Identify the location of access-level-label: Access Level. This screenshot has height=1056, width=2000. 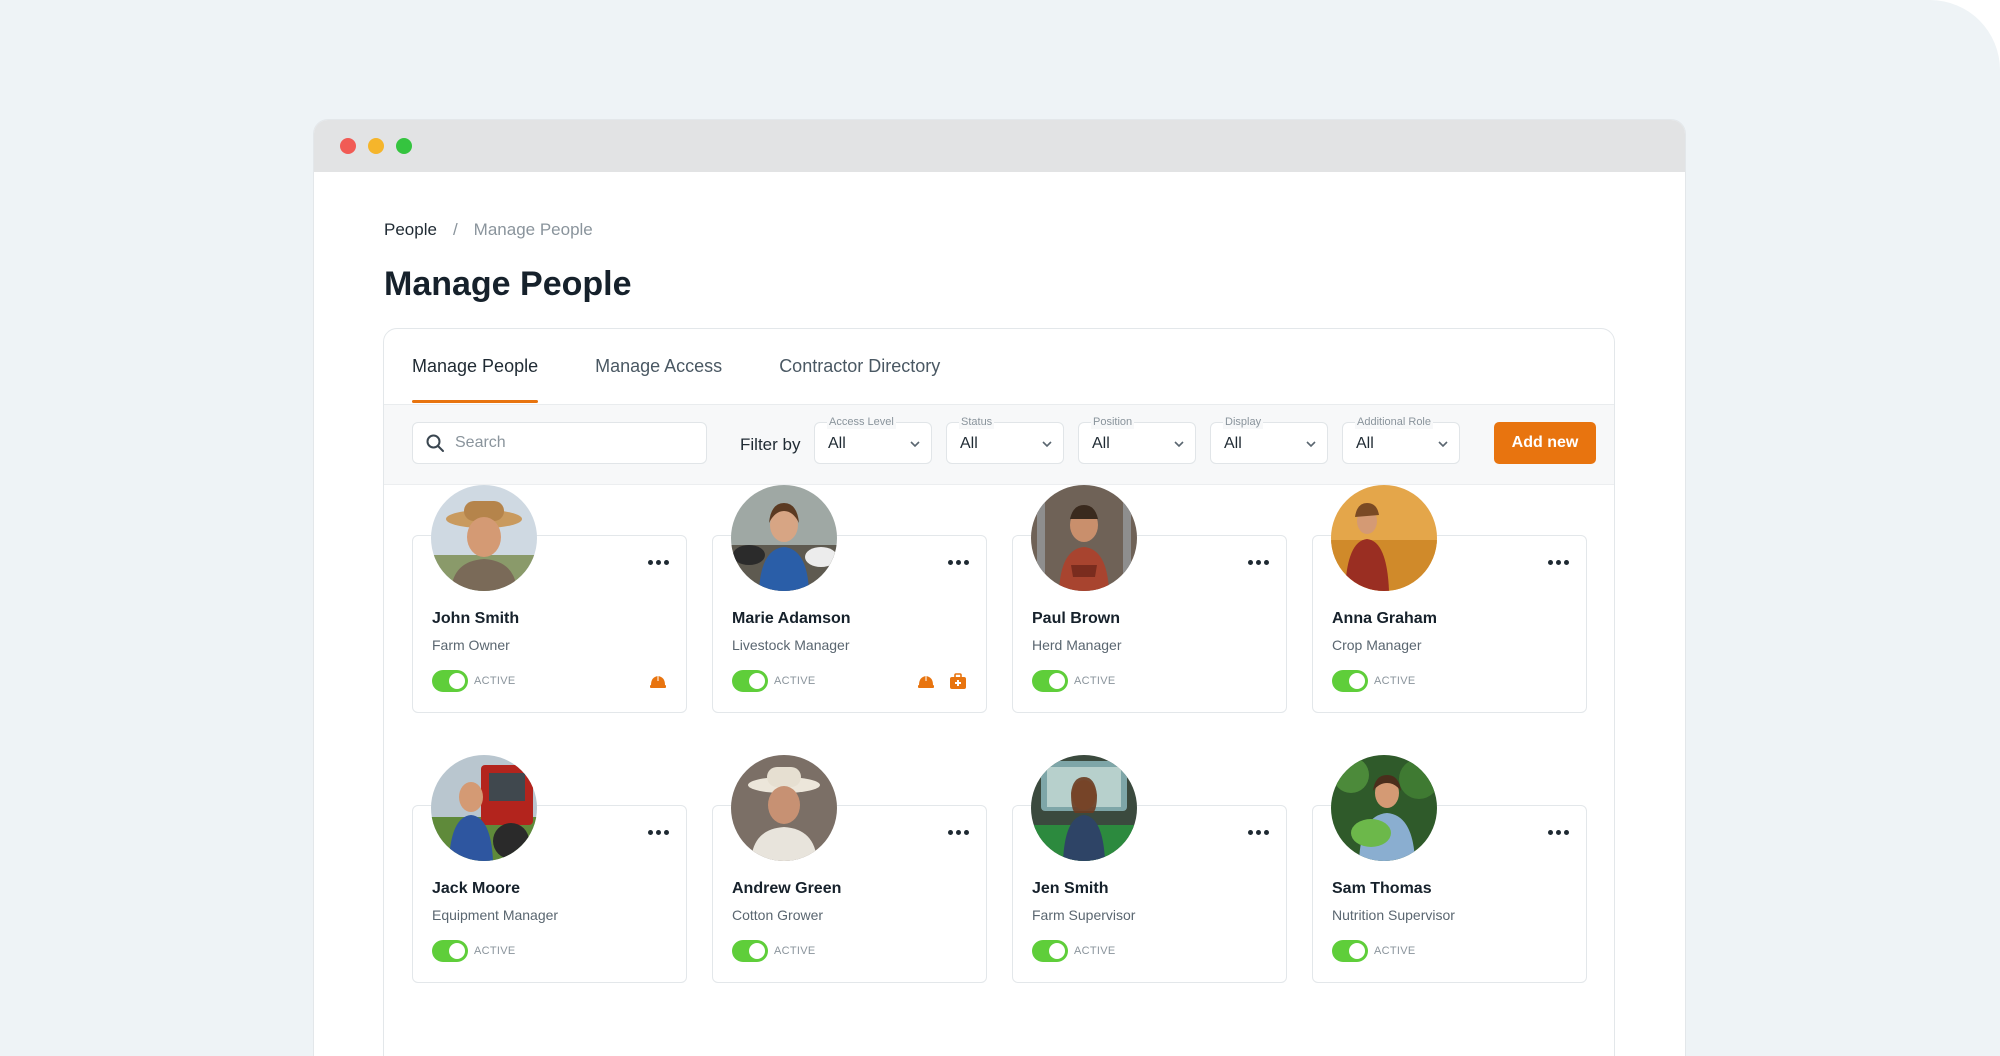
(861, 422).